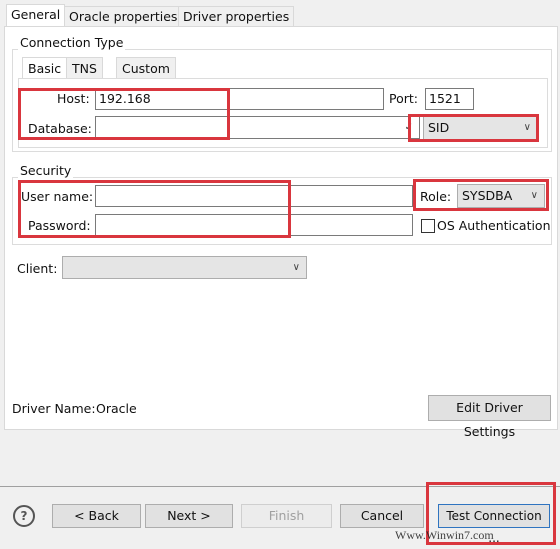 The height and width of the screenshot is (549, 560). Describe the element at coordinates (54, 408) in the screenshot. I see `driver-name-label: Driver Name:` at that location.